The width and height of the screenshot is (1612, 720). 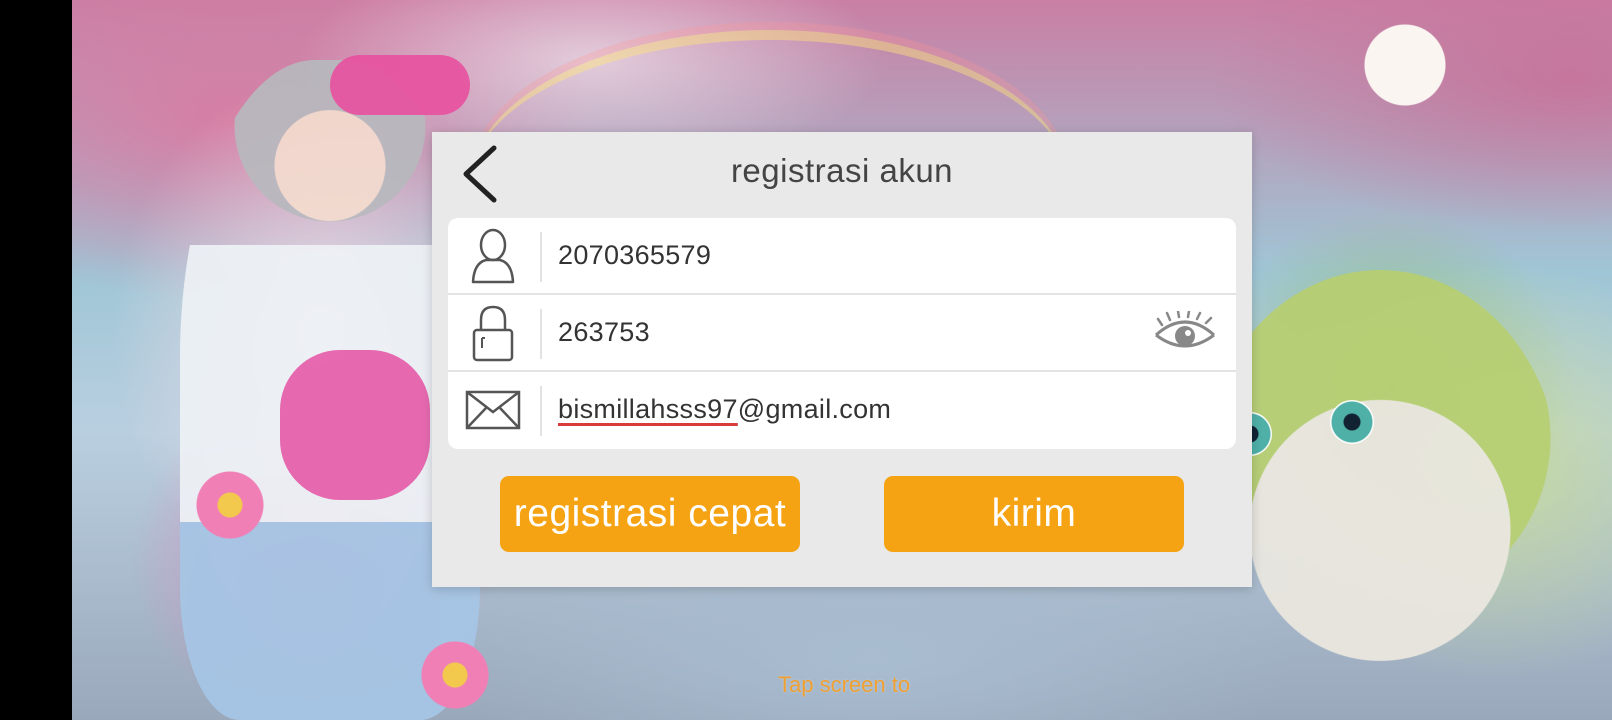 What do you see at coordinates (1380, 480) in the screenshot?
I see `green-creature-character` at bounding box center [1380, 480].